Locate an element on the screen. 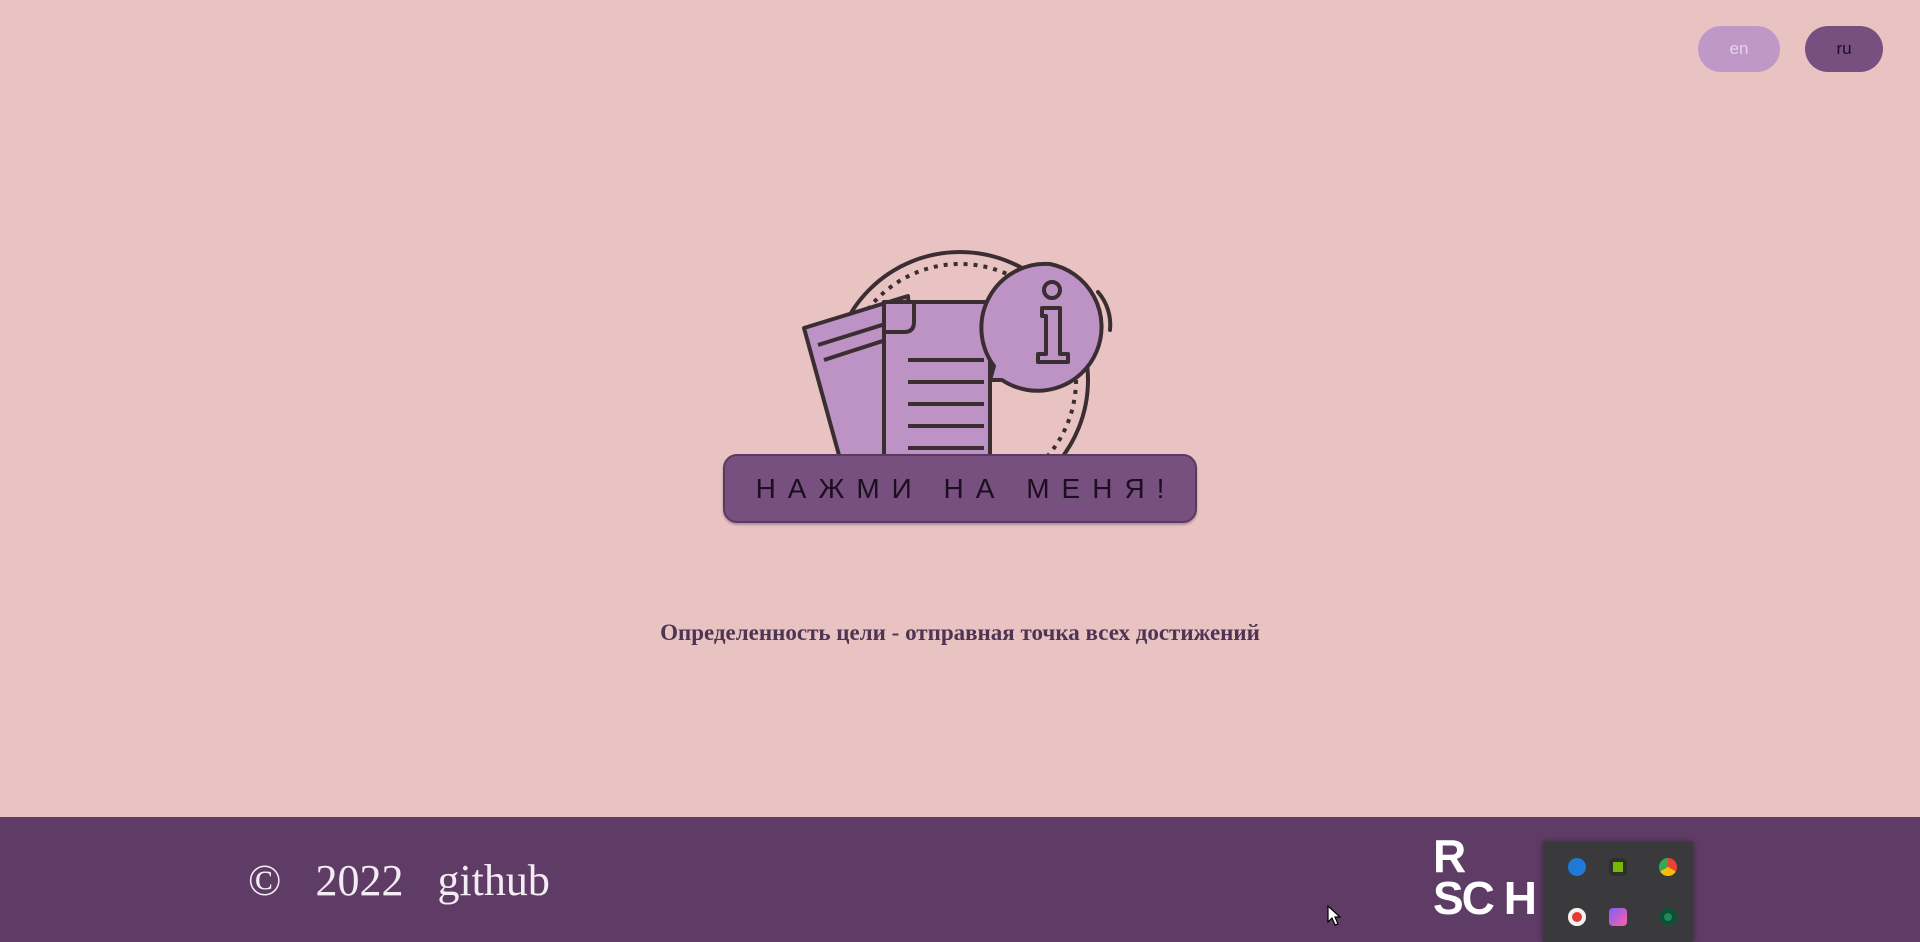  logo-line-2: SC H is located at coordinates (1485, 898).